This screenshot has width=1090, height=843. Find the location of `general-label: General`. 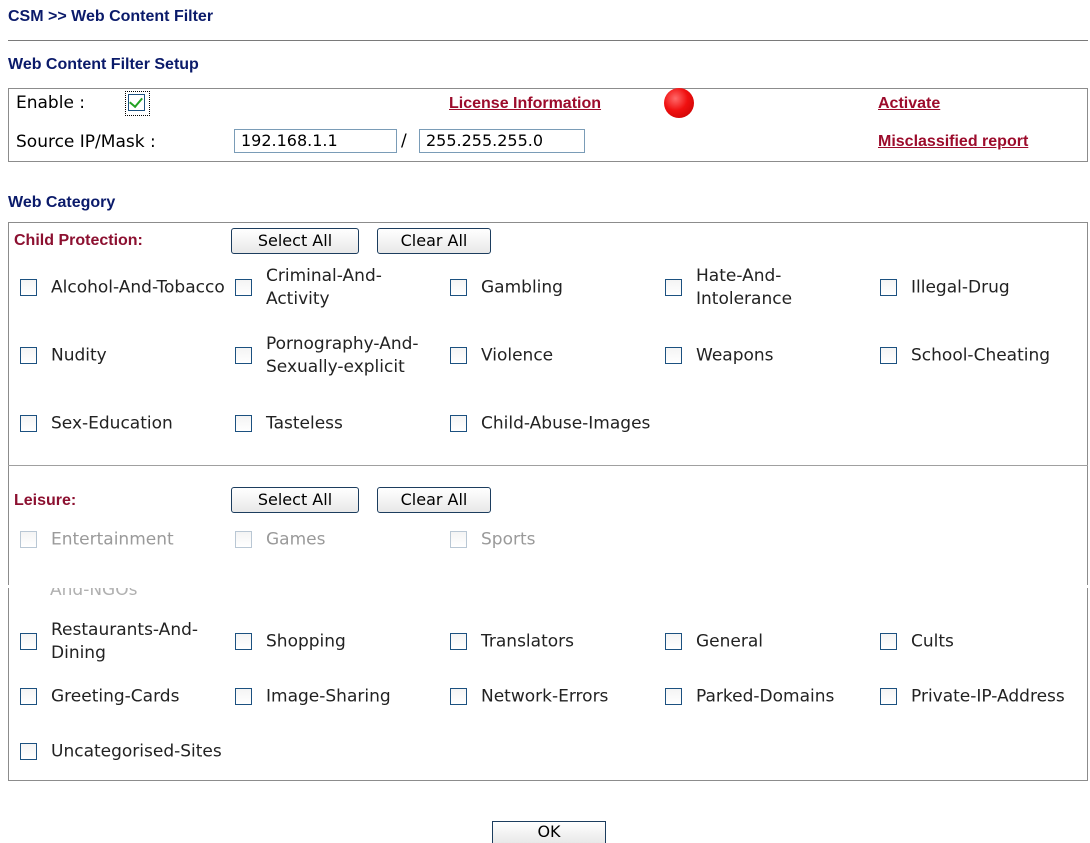

general-label: General is located at coordinates (729, 641).